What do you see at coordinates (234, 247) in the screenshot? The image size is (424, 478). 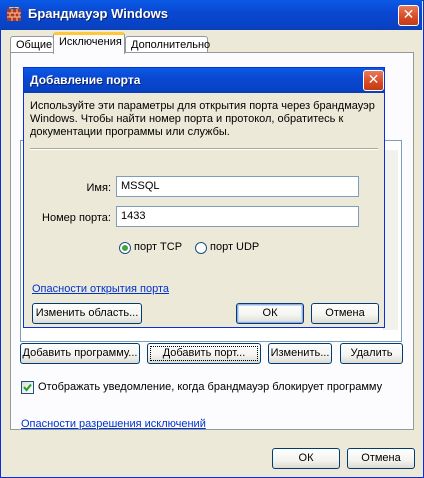 I see `udp-radio-label: порт UDP` at bounding box center [234, 247].